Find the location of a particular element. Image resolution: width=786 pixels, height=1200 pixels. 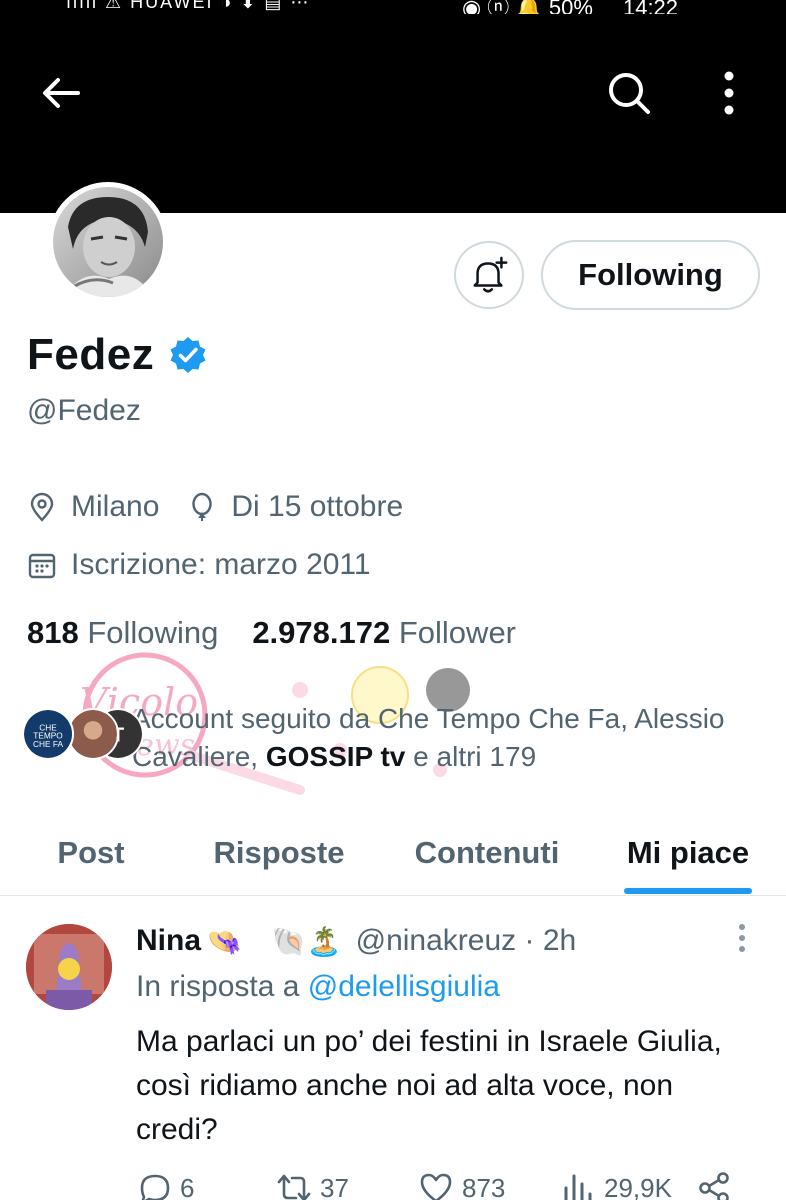

profile-joined-row: Iscrizione: marzo 2011 is located at coordinates (199, 565).